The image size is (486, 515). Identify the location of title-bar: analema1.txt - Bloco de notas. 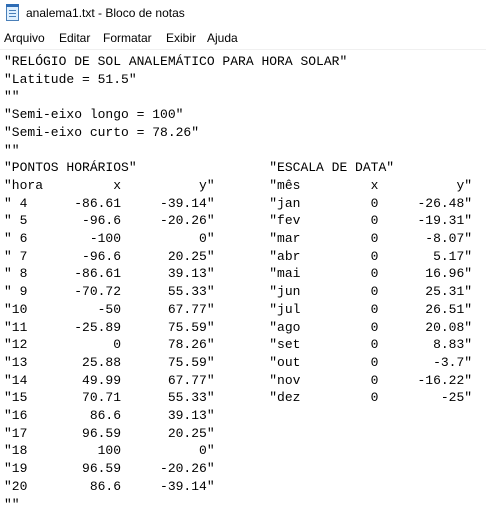
(243, 14).